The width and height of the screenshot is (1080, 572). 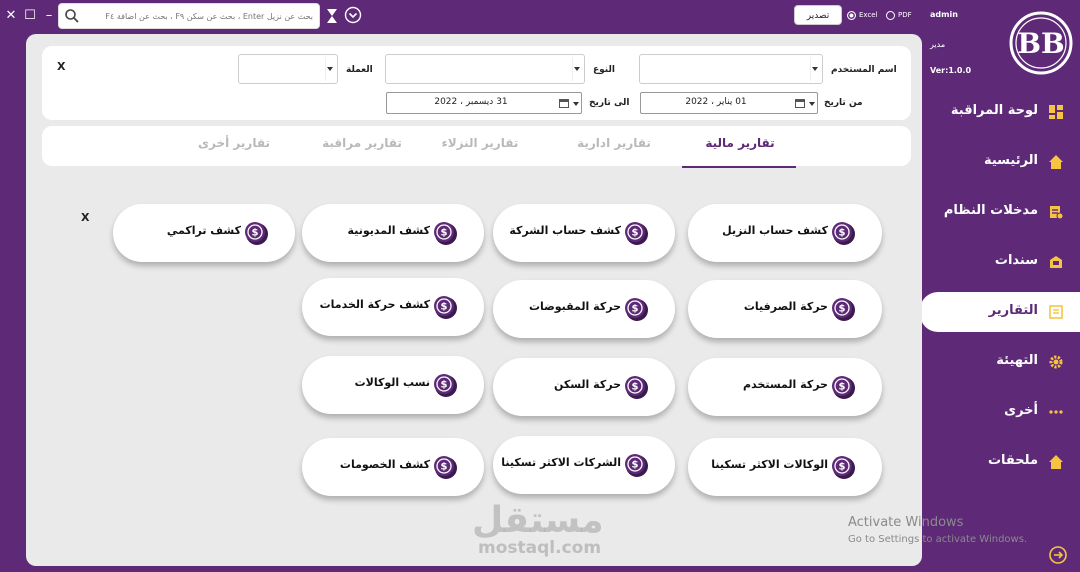 What do you see at coordinates (890, 15) in the screenshot?
I see `radio-pdf` at bounding box center [890, 15].